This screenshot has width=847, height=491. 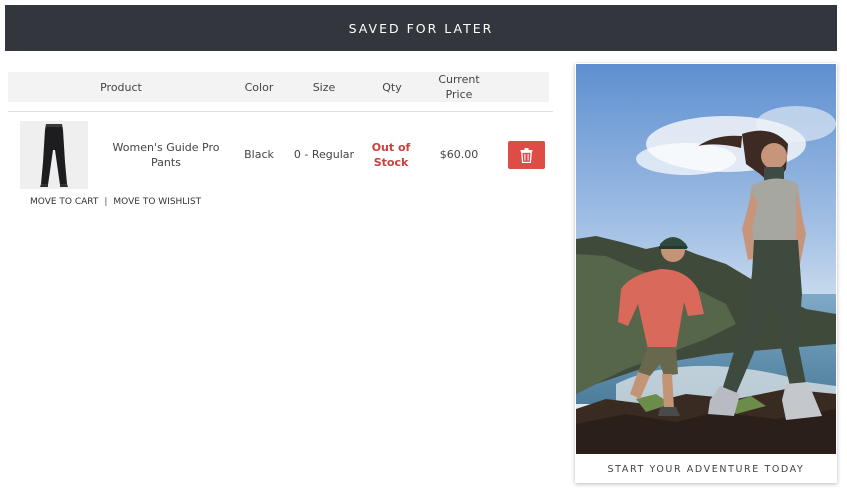 What do you see at coordinates (459, 87) in the screenshot?
I see `column-current-price: Current Price` at bounding box center [459, 87].